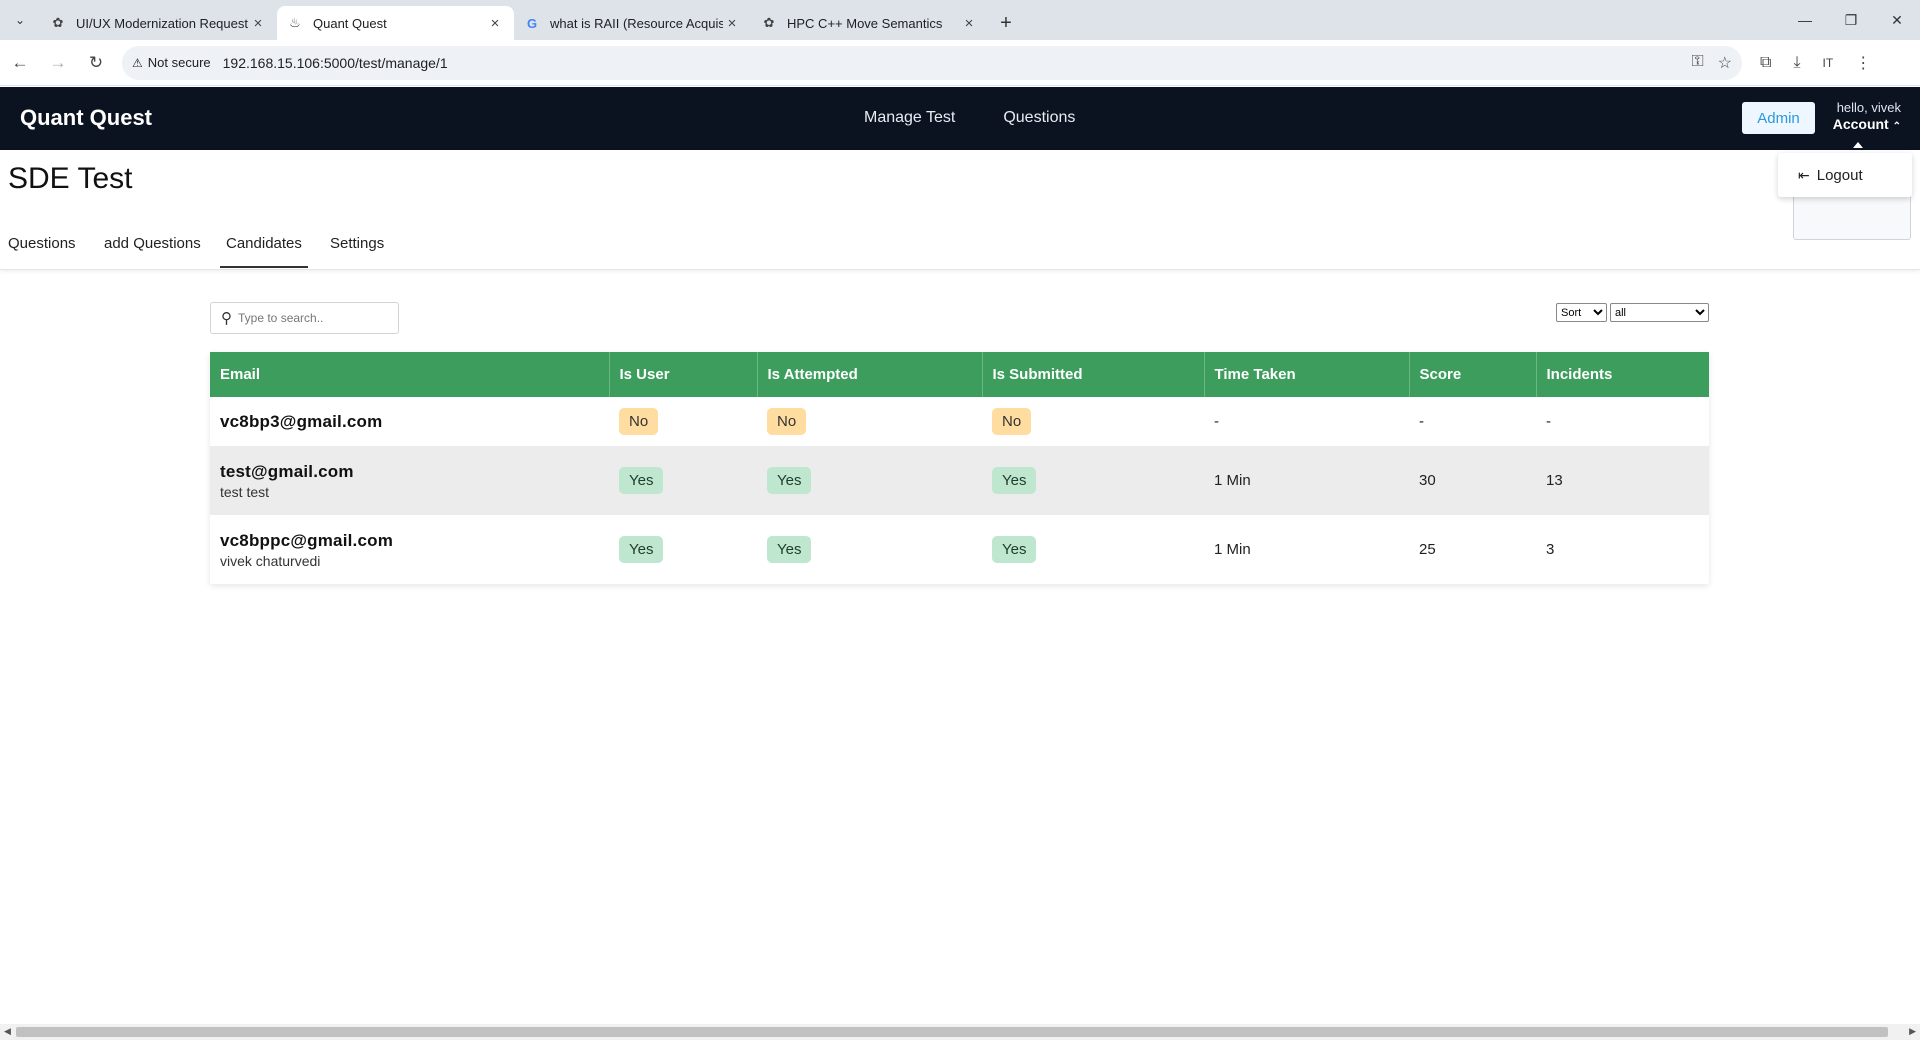 This screenshot has height=1040, width=1920. I want to click on tab-add-questions: add Questions, so click(152, 250).